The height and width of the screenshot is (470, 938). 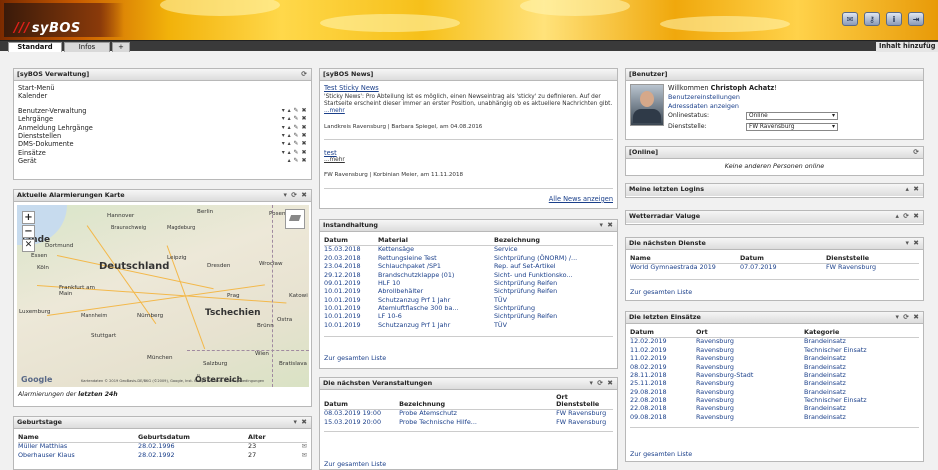 I want to click on tab-bar: Standard Infos + Inhalt hinzufüg, so click(x=469, y=46).